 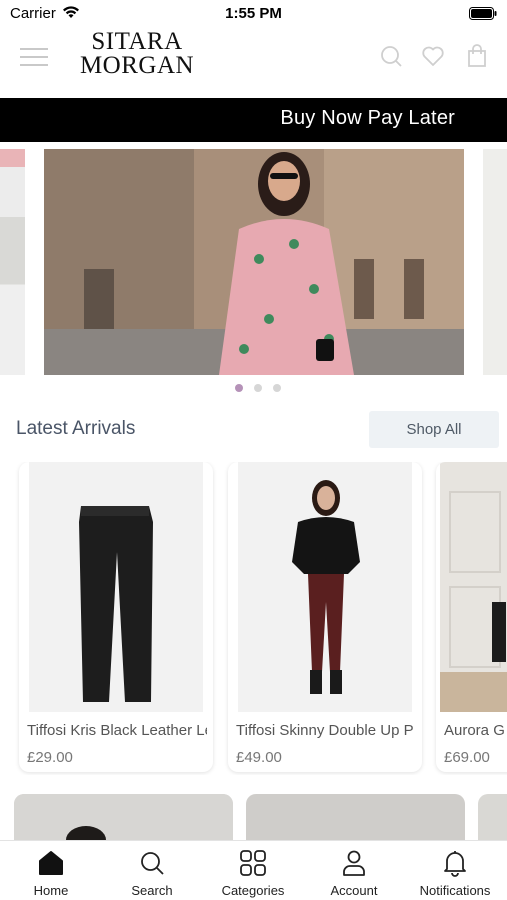 What do you see at coordinates (253, 863) in the screenshot?
I see `grid-icon` at bounding box center [253, 863].